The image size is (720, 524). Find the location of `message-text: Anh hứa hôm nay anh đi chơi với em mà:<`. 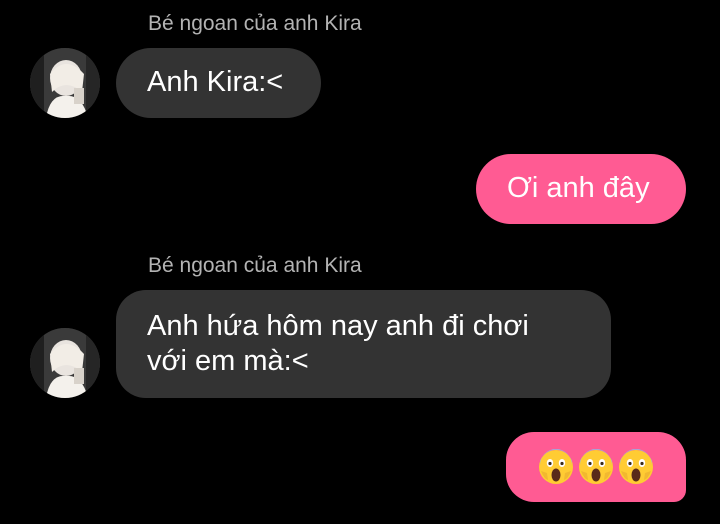

message-text: Anh hứa hôm nay anh đi chơi với em mà:< is located at coordinates (338, 343).